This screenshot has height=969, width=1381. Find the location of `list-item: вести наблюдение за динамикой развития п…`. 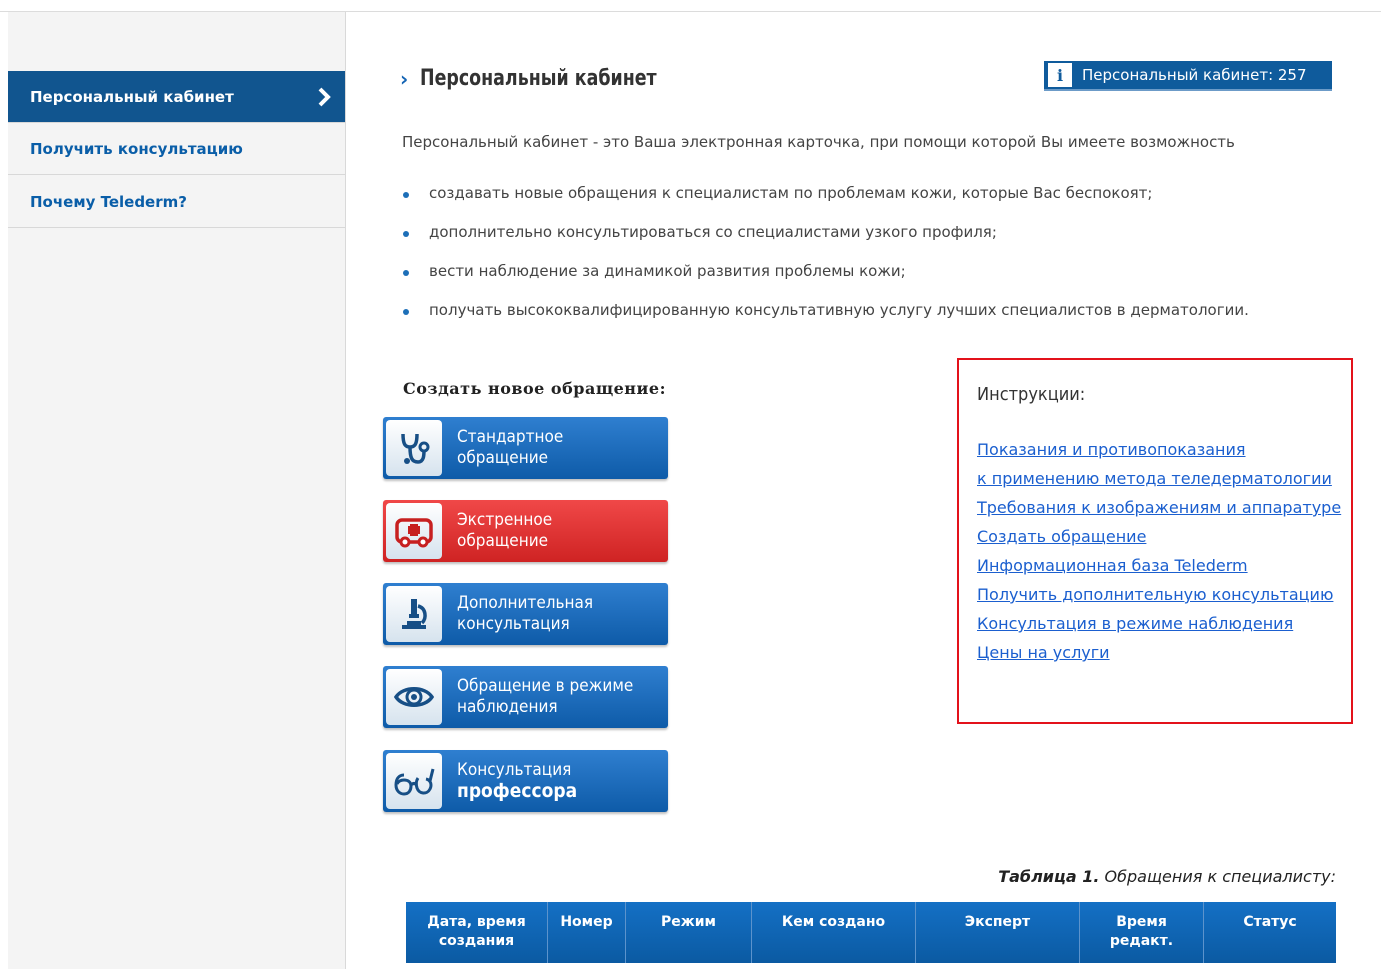

list-item: вести наблюдение за динамикой развития п… is located at coordinates (825, 279).